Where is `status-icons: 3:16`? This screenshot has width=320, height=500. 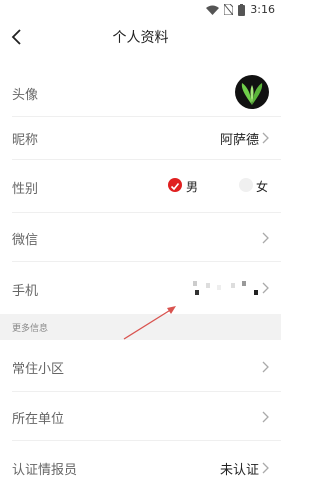 status-icons: 3:16 is located at coordinates (240, 9).